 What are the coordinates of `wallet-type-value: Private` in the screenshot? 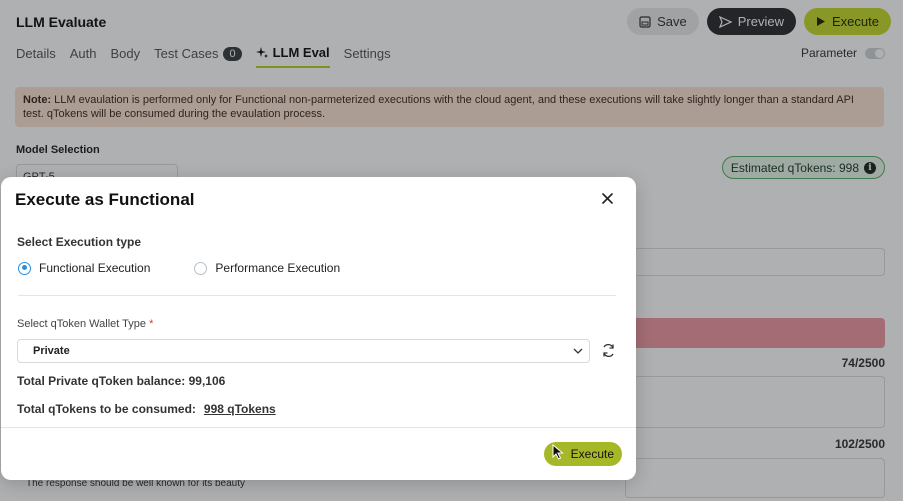 It's located at (51, 351).